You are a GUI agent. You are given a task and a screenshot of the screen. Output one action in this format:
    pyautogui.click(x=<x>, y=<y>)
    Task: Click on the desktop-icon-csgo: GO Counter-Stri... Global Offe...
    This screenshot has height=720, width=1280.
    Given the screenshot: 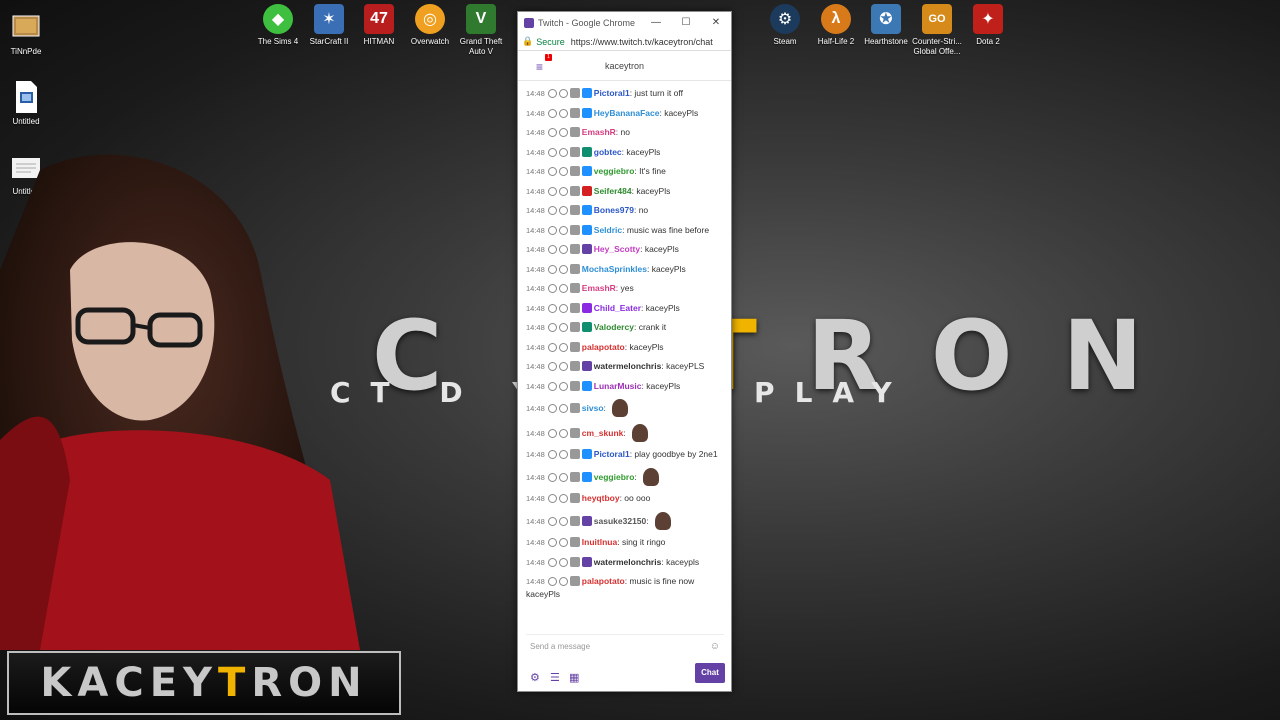 What is the action you would take?
    pyautogui.click(x=937, y=30)
    